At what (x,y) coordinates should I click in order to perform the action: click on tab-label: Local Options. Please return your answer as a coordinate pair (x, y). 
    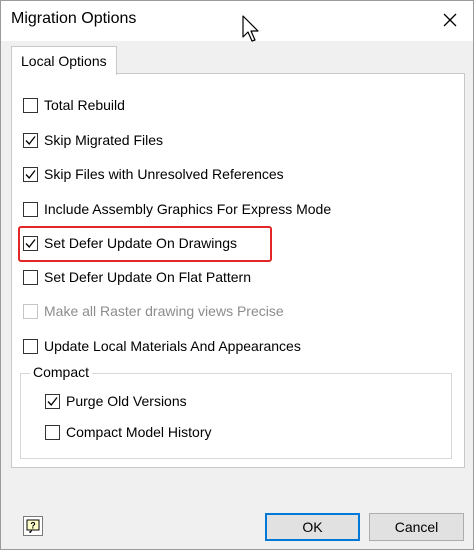
    Looking at the image, I should click on (64, 61).